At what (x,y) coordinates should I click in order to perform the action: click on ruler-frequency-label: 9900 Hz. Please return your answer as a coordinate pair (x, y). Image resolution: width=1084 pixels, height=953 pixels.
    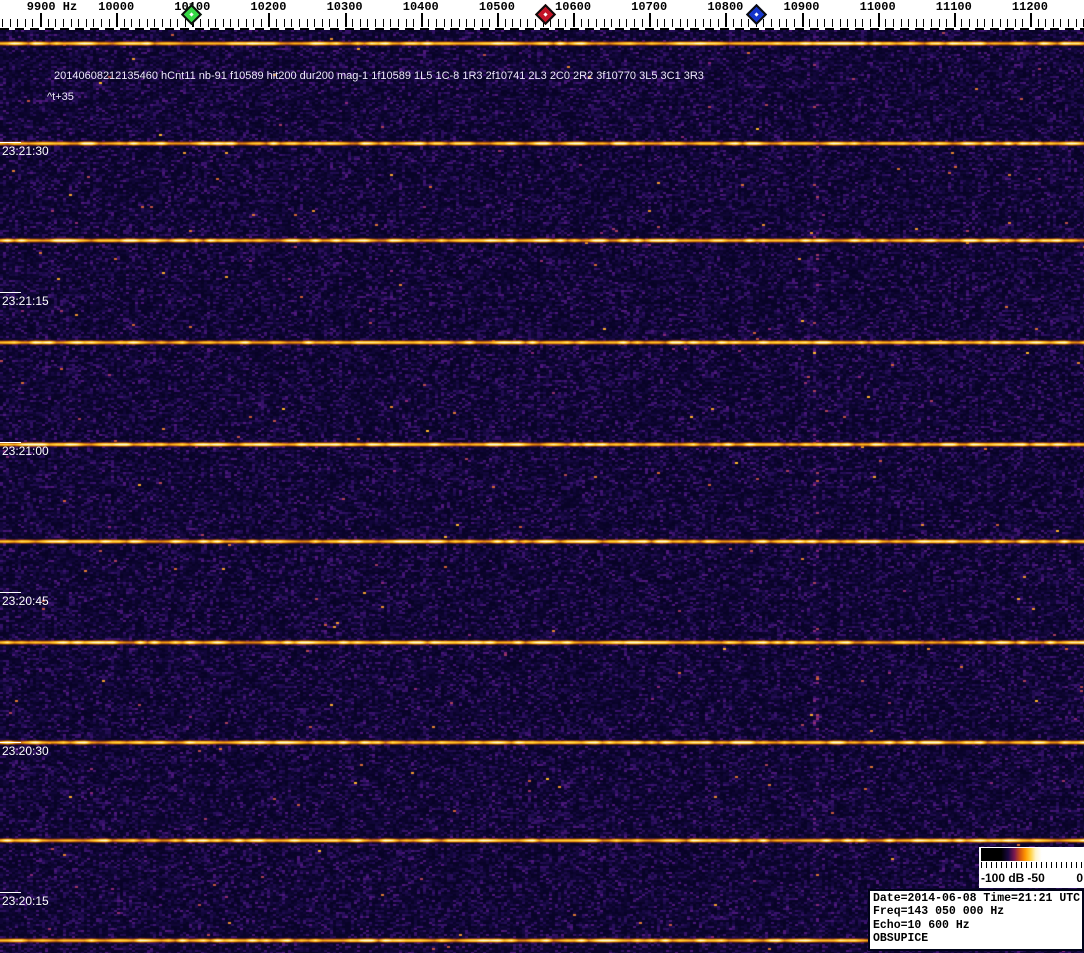
    Looking at the image, I should click on (52, 7).